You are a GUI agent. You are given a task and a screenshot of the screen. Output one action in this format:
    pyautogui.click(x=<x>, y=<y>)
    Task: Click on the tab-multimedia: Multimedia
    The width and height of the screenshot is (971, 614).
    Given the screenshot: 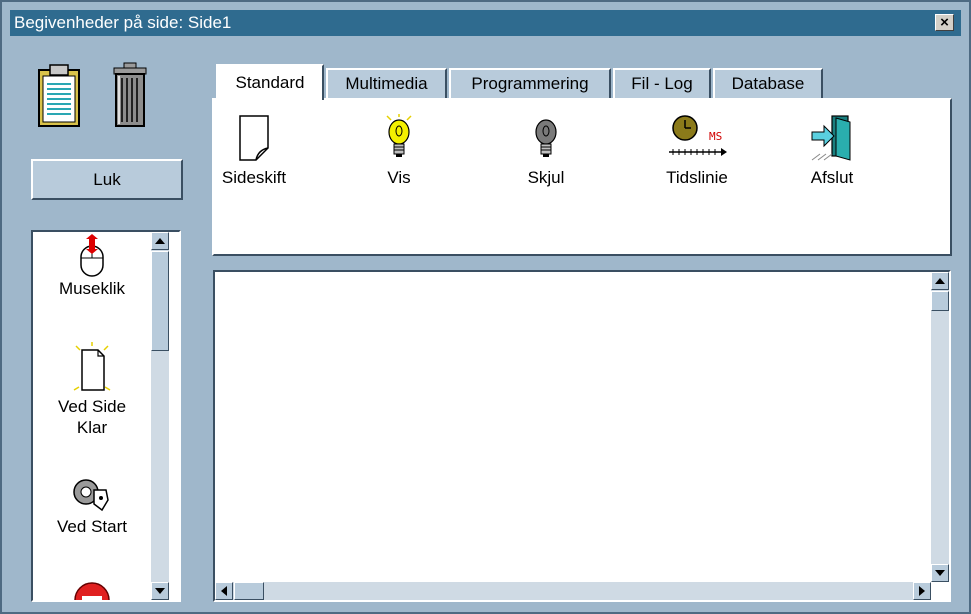 What is the action you would take?
    pyautogui.click(x=386, y=83)
    